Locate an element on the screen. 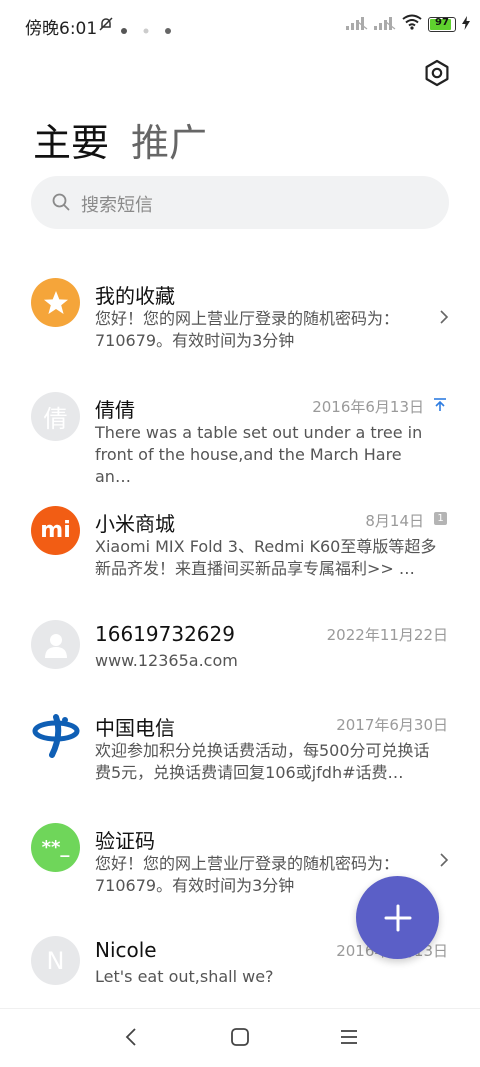  avatar-initial: N is located at coordinates (55, 960).